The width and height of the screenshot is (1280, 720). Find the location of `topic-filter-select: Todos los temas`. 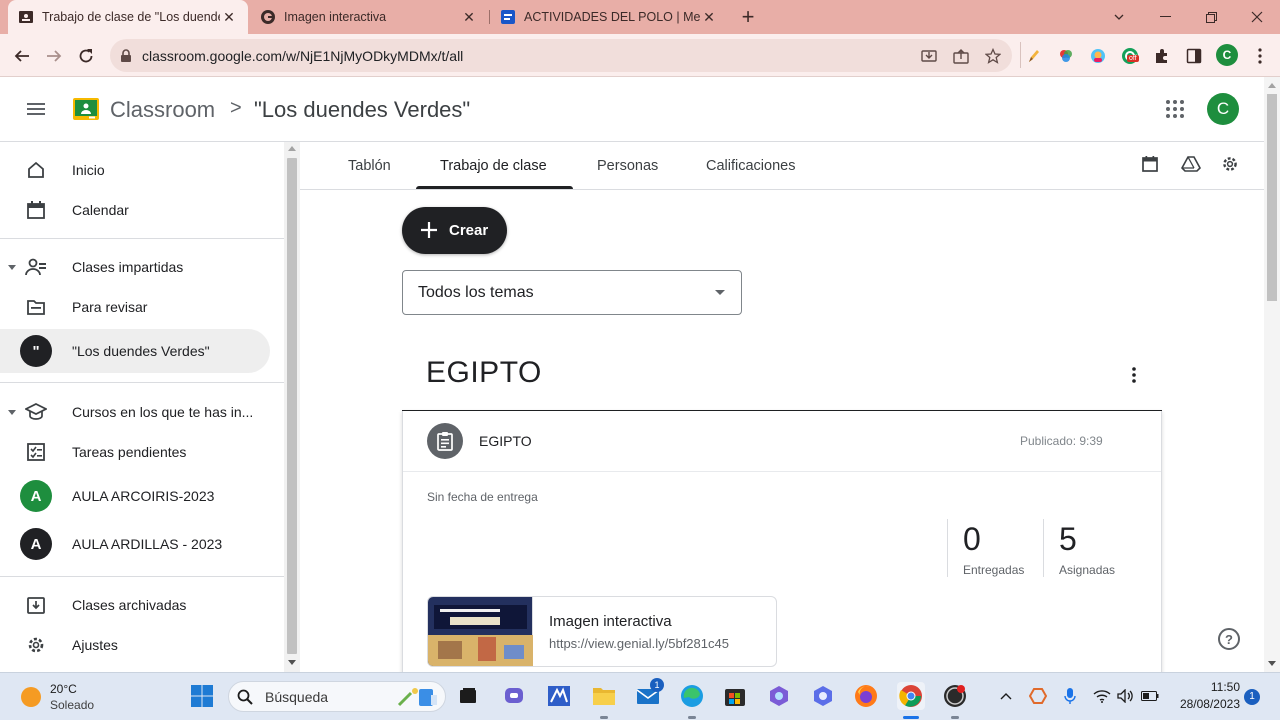

topic-filter-select: Todos los temas is located at coordinates (572, 292).